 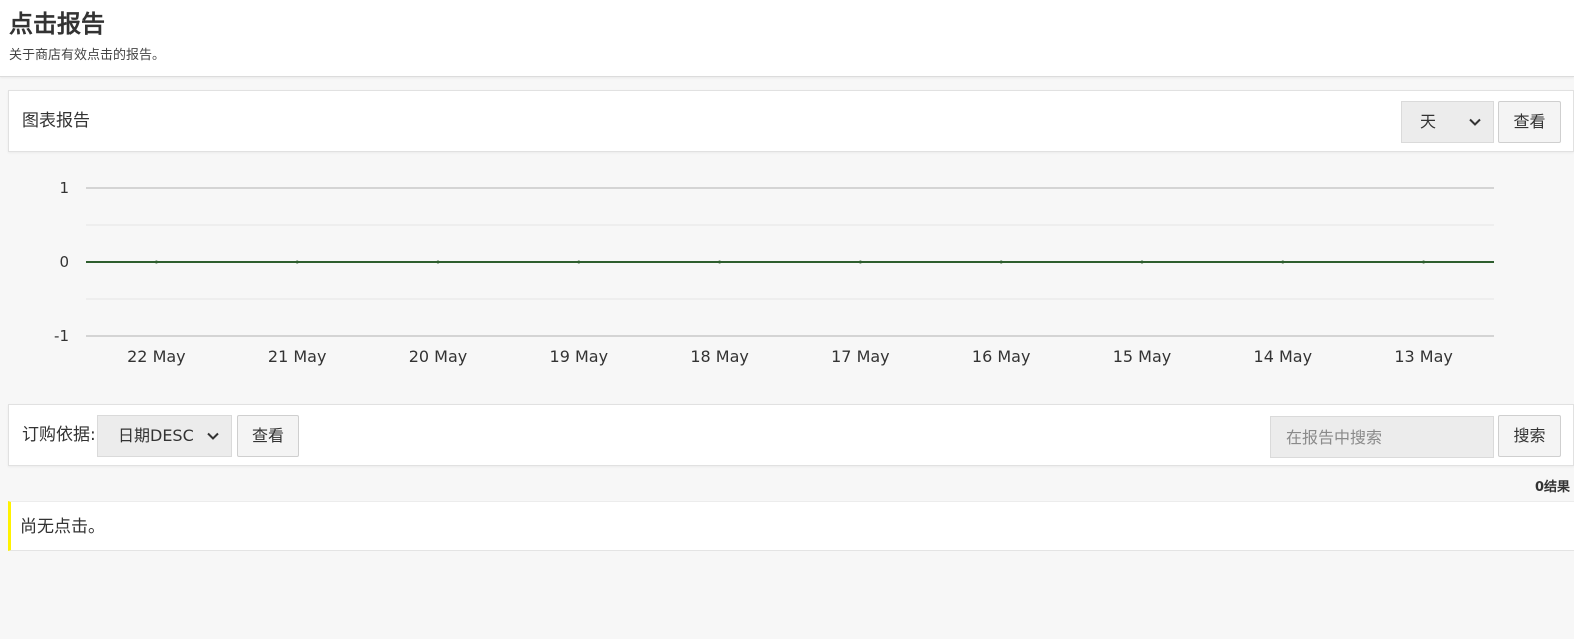 I want to click on result-count: 0结果, so click(x=1552, y=487).